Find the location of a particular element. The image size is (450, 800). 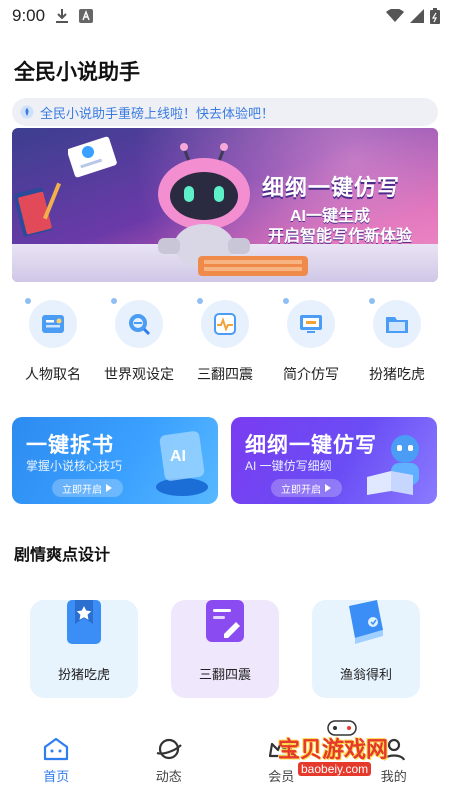

battery-icon is located at coordinates (435, 16).